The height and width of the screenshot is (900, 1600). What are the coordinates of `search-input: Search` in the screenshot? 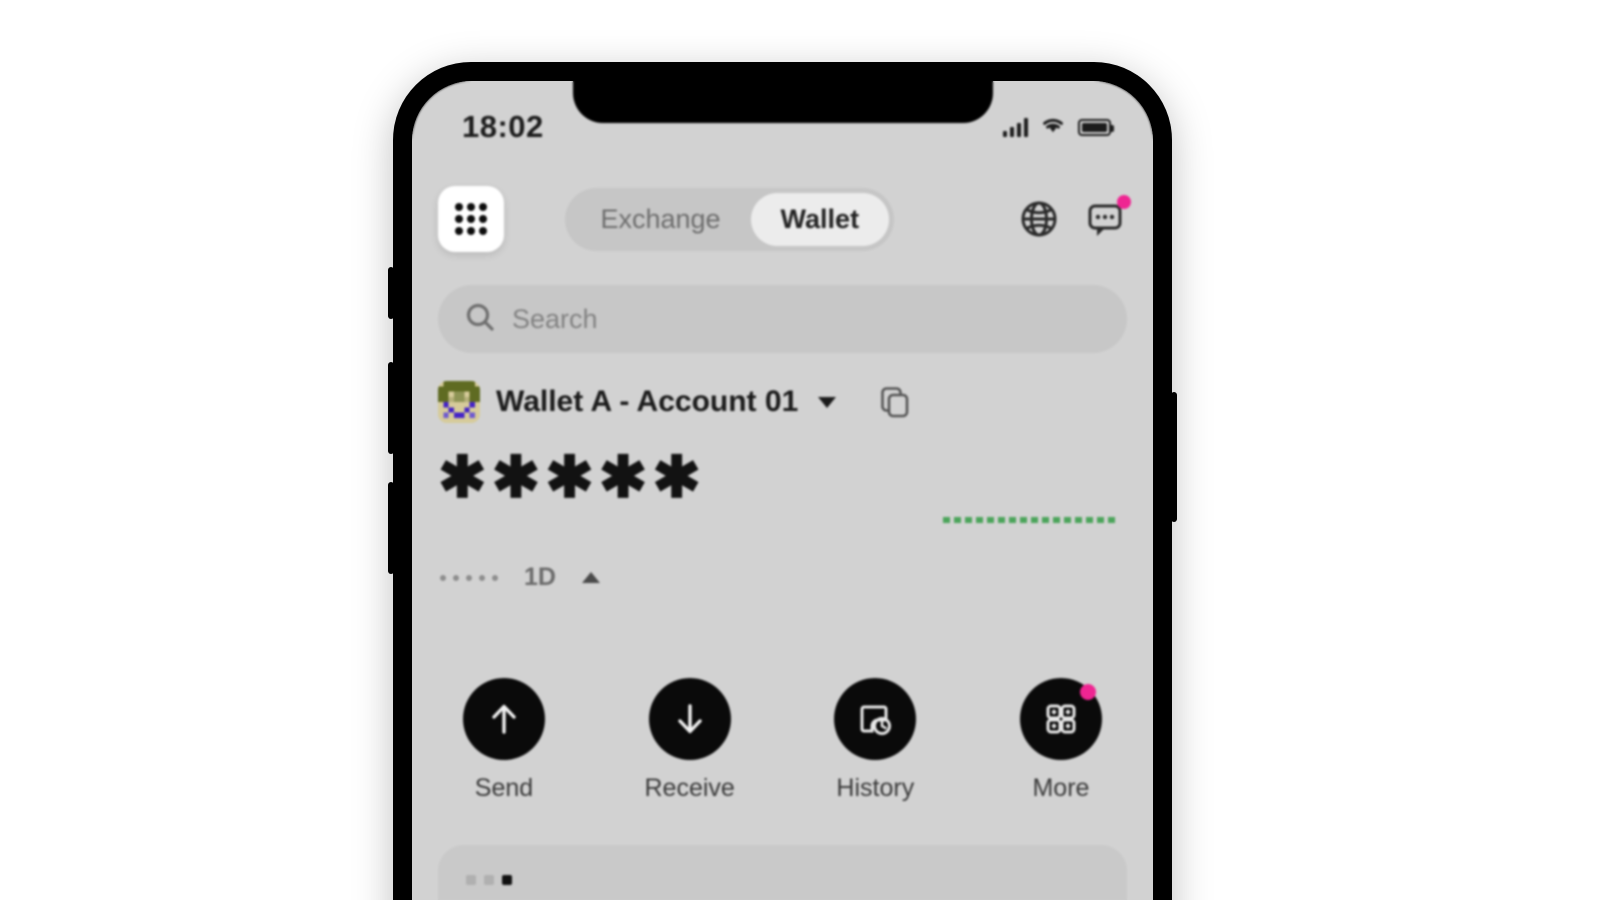 It's located at (782, 319).